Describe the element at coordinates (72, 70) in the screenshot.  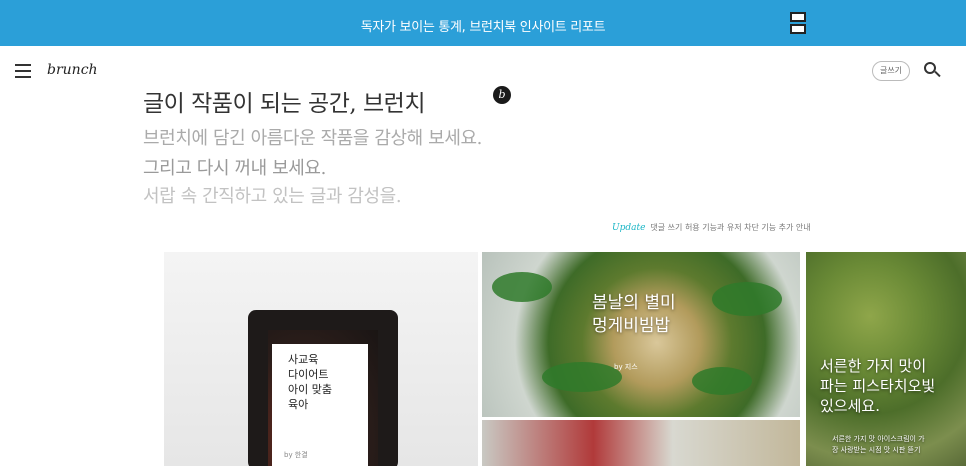
I see `brunch-logo: brunch` at that location.